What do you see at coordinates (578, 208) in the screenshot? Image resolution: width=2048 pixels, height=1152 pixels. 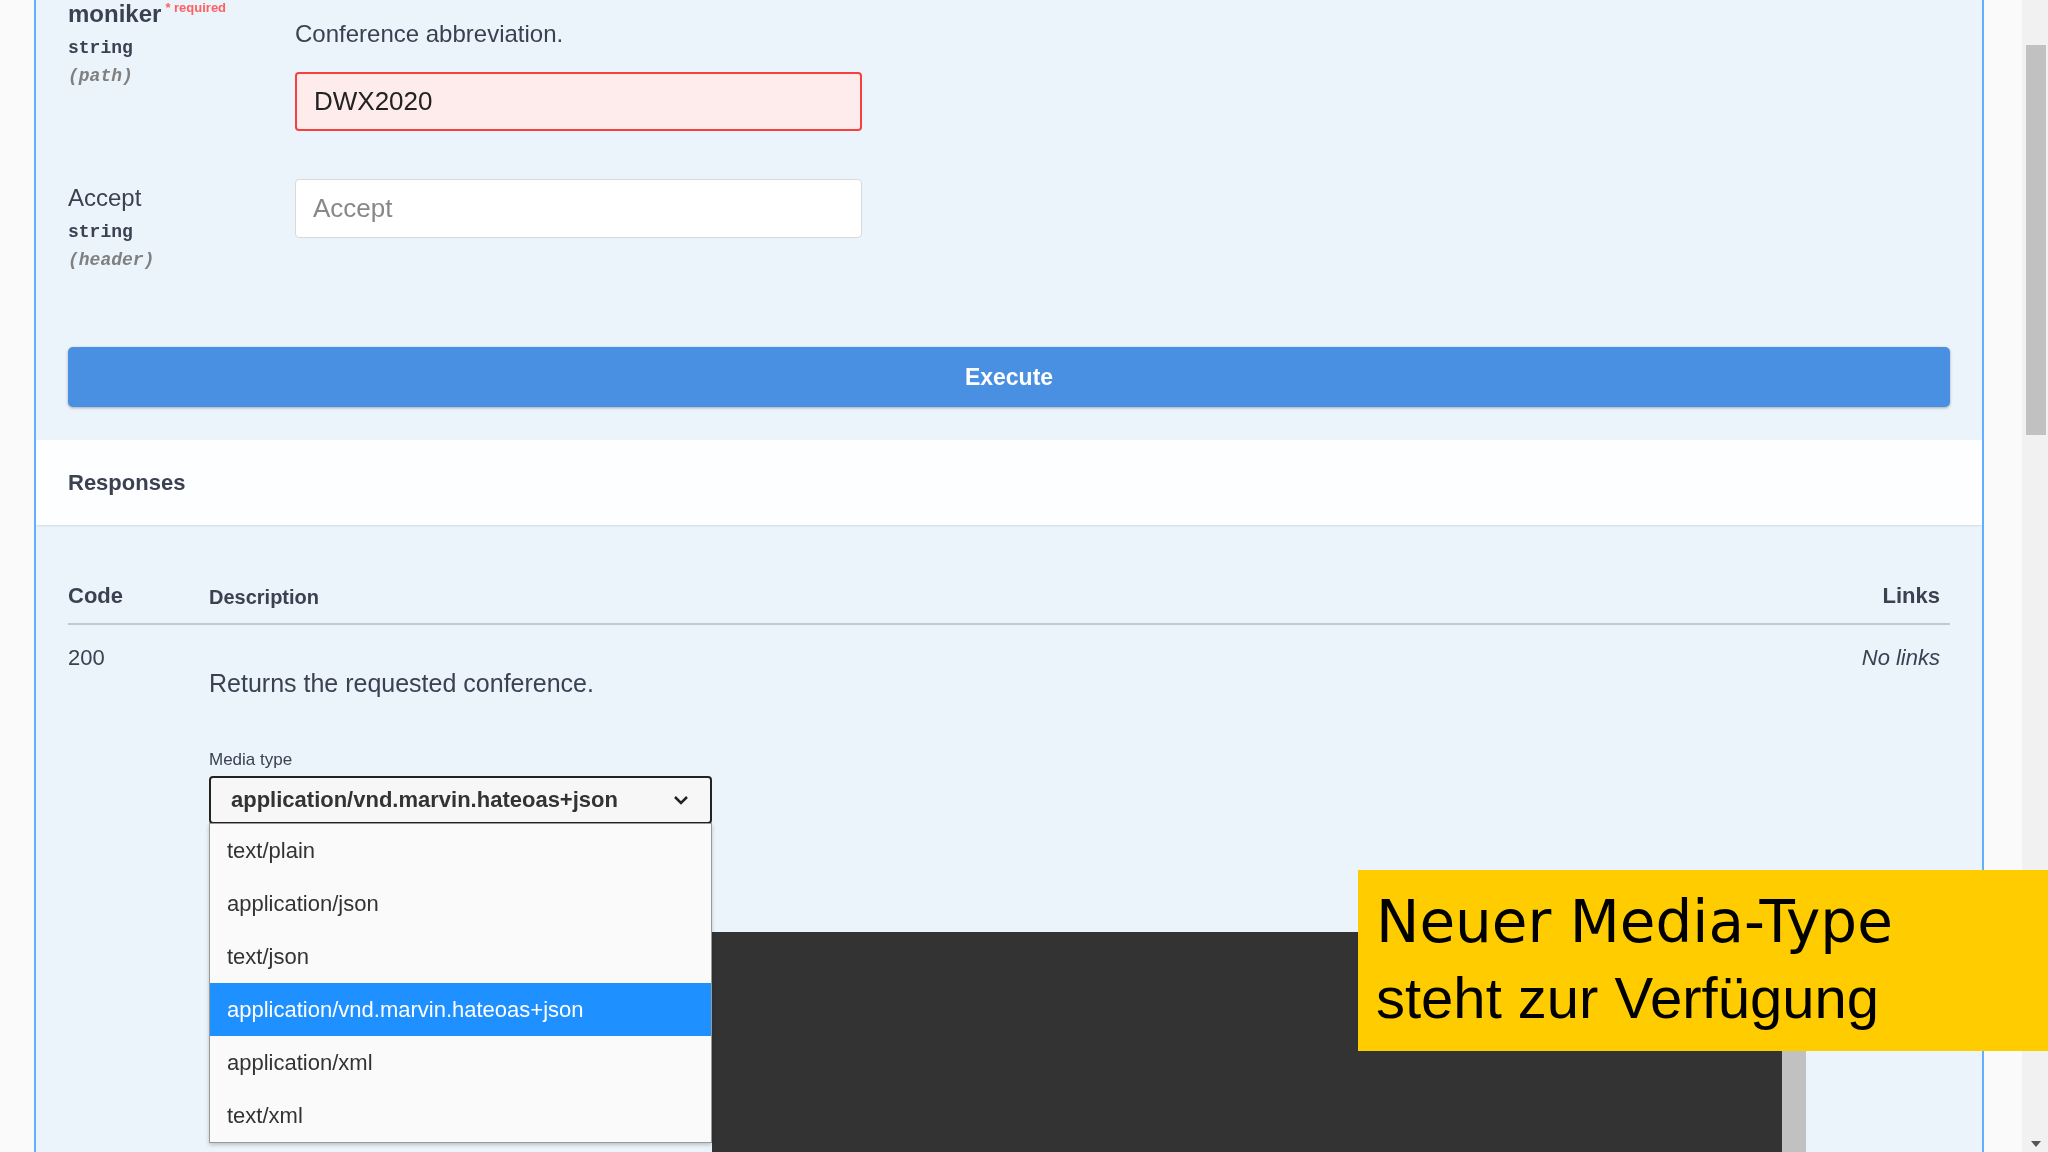 I see `input-field: Accept` at bounding box center [578, 208].